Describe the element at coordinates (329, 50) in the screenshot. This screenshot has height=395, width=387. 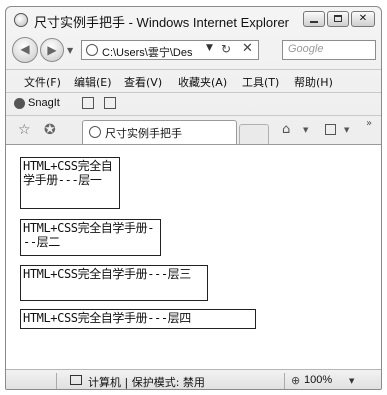
I see `search-input: Google` at that location.